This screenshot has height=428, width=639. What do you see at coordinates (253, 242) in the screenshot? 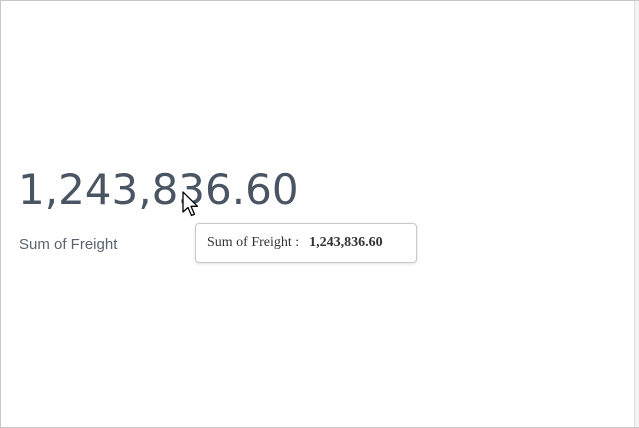
I see `tooltip-label: Sum of Freight :` at bounding box center [253, 242].